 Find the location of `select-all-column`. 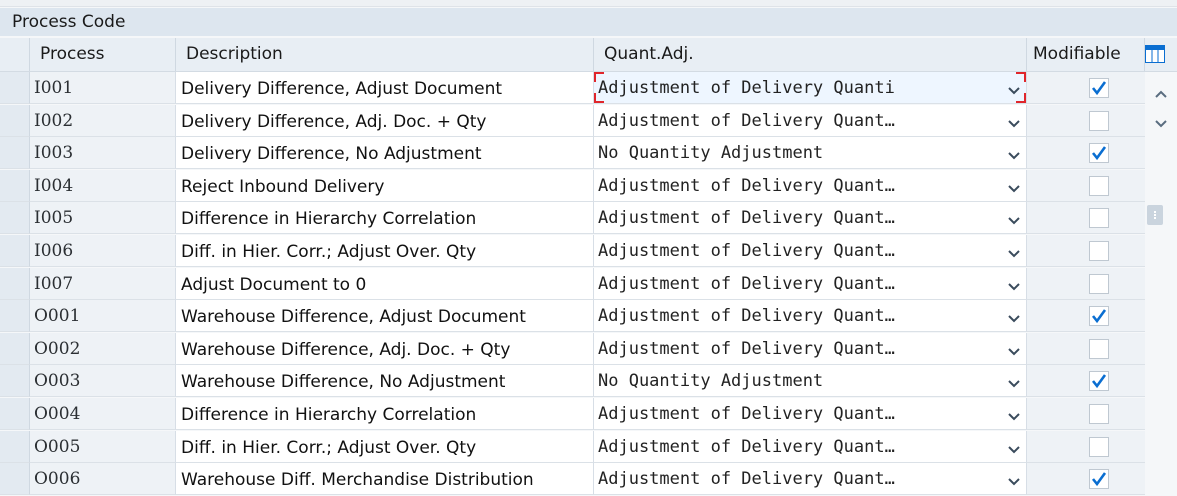

select-all-column is located at coordinates (15, 54).